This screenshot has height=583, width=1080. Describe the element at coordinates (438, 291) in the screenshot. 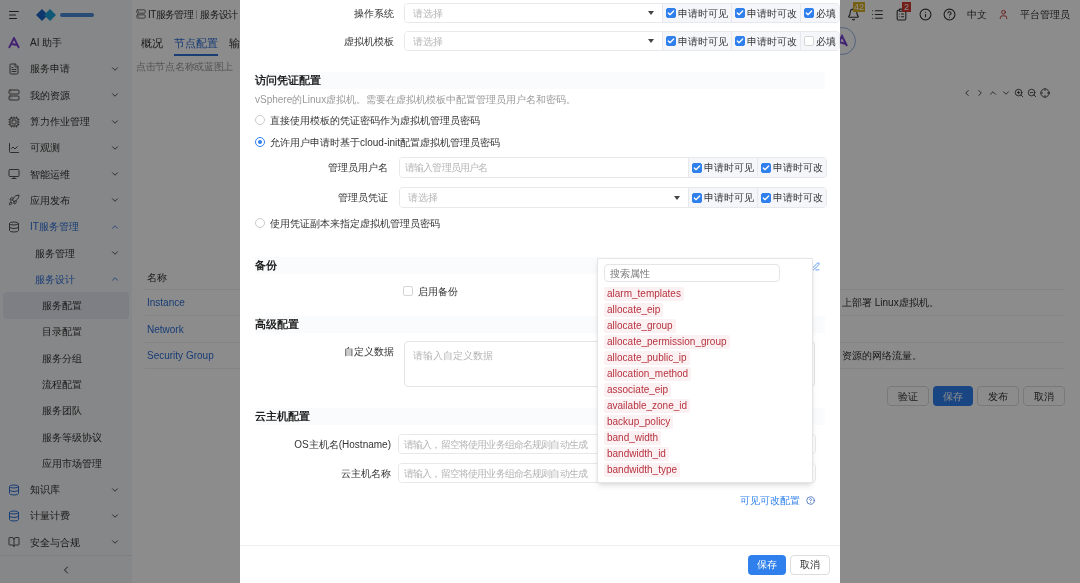

I see `checkbox-label: 启用备份` at that location.